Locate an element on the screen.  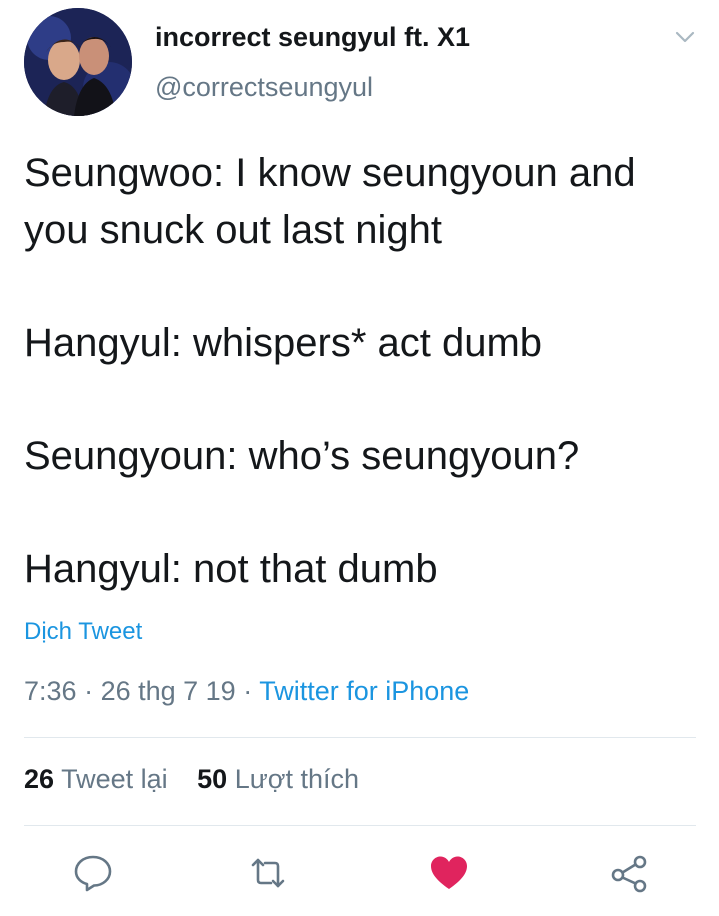
avatar is located at coordinates (78, 62).